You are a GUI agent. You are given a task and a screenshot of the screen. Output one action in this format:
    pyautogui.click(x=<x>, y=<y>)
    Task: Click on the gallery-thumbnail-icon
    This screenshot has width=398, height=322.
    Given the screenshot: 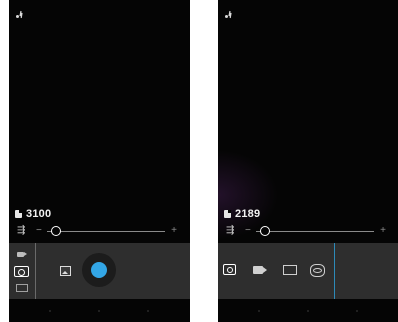 What is the action you would take?
    pyautogui.click(x=65, y=271)
    